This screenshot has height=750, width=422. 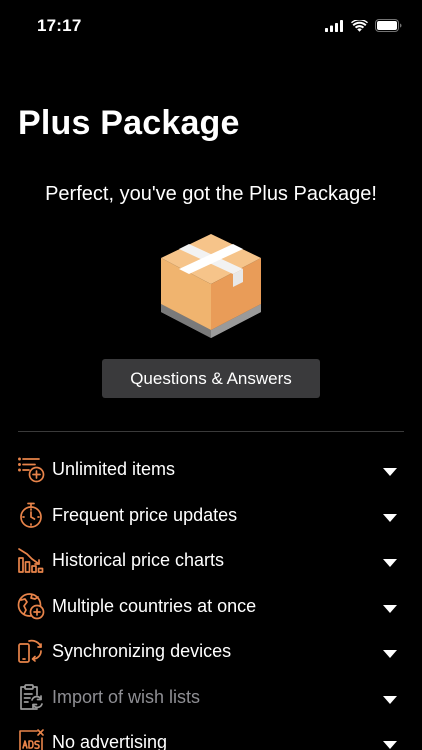 I want to click on feature-label: Frequent price updates, so click(x=145, y=514).